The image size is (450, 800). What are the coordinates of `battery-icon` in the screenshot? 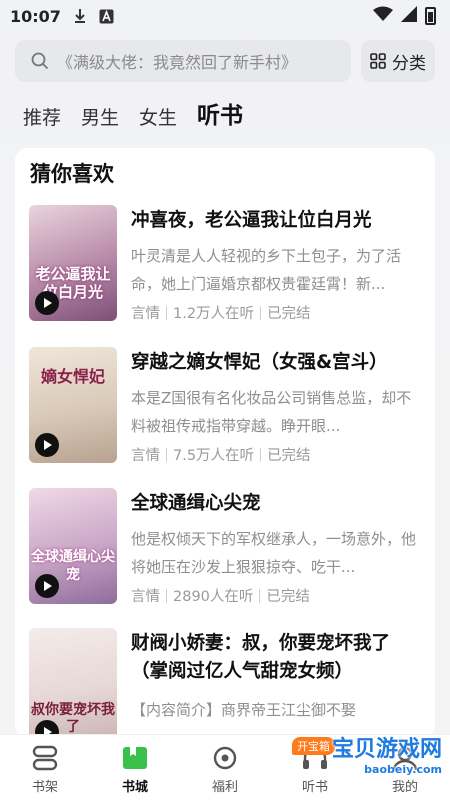 It's located at (430, 16).